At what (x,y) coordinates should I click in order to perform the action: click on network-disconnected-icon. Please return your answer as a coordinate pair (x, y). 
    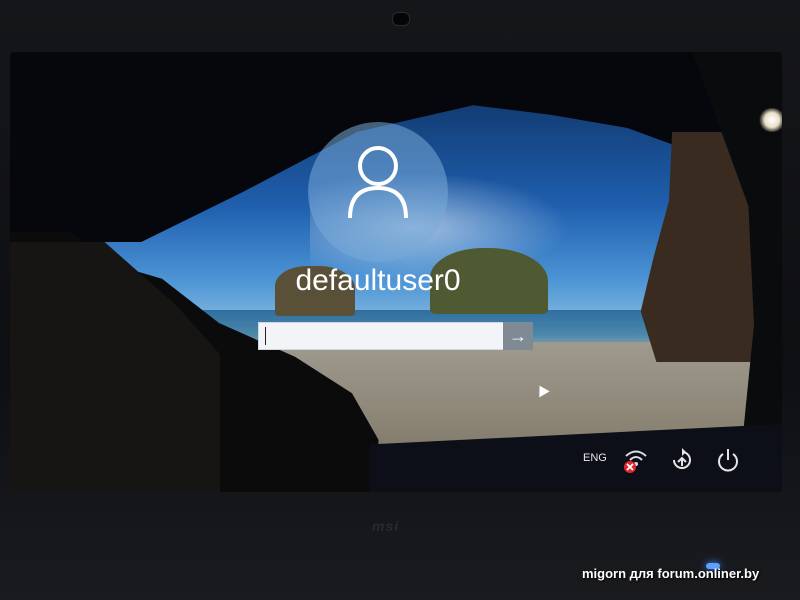
    Looking at the image, I should click on (636, 460).